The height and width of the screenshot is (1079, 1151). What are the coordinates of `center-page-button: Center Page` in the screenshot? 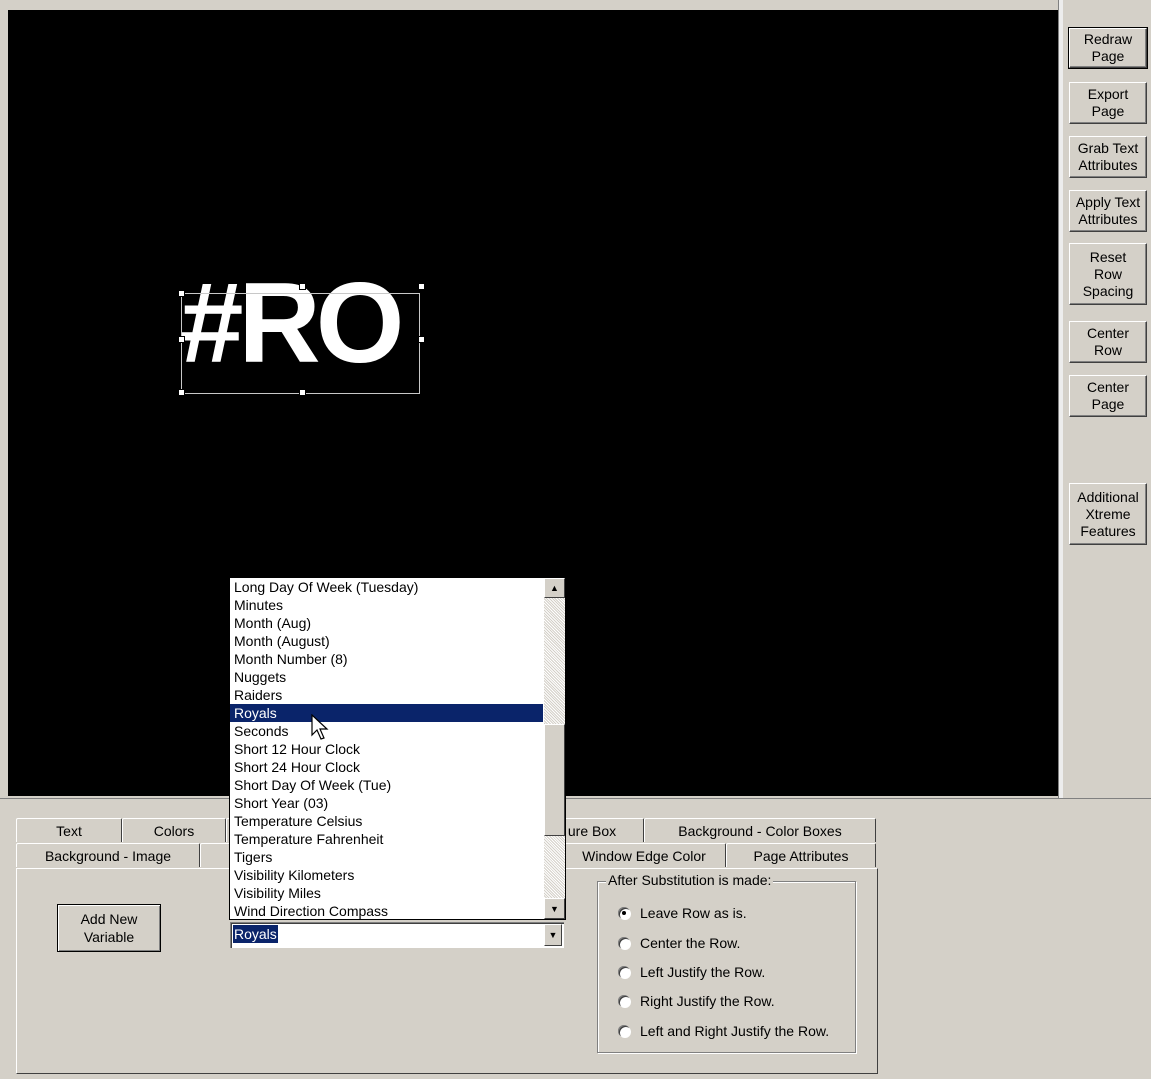 It's located at (1108, 396).